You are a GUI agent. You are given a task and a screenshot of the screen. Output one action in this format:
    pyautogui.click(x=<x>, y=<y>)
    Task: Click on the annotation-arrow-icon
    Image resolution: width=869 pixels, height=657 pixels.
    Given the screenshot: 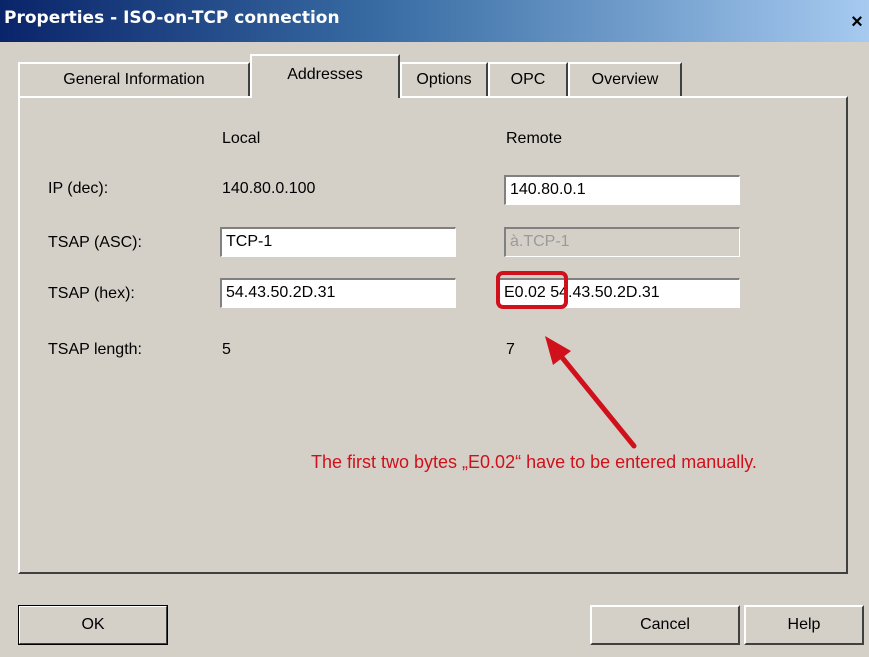 What is the action you would take?
    pyautogui.click(x=591, y=392)
    